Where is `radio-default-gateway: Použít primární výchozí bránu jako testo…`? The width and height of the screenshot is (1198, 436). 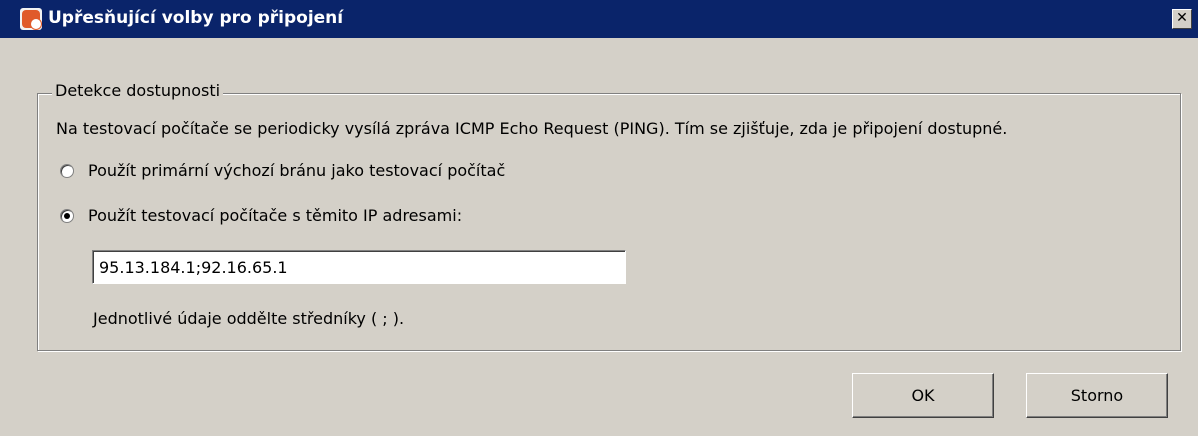 radio-default-gateway: Použít primární výchozí bránu jako testo… is located at coordinates (282, 170).